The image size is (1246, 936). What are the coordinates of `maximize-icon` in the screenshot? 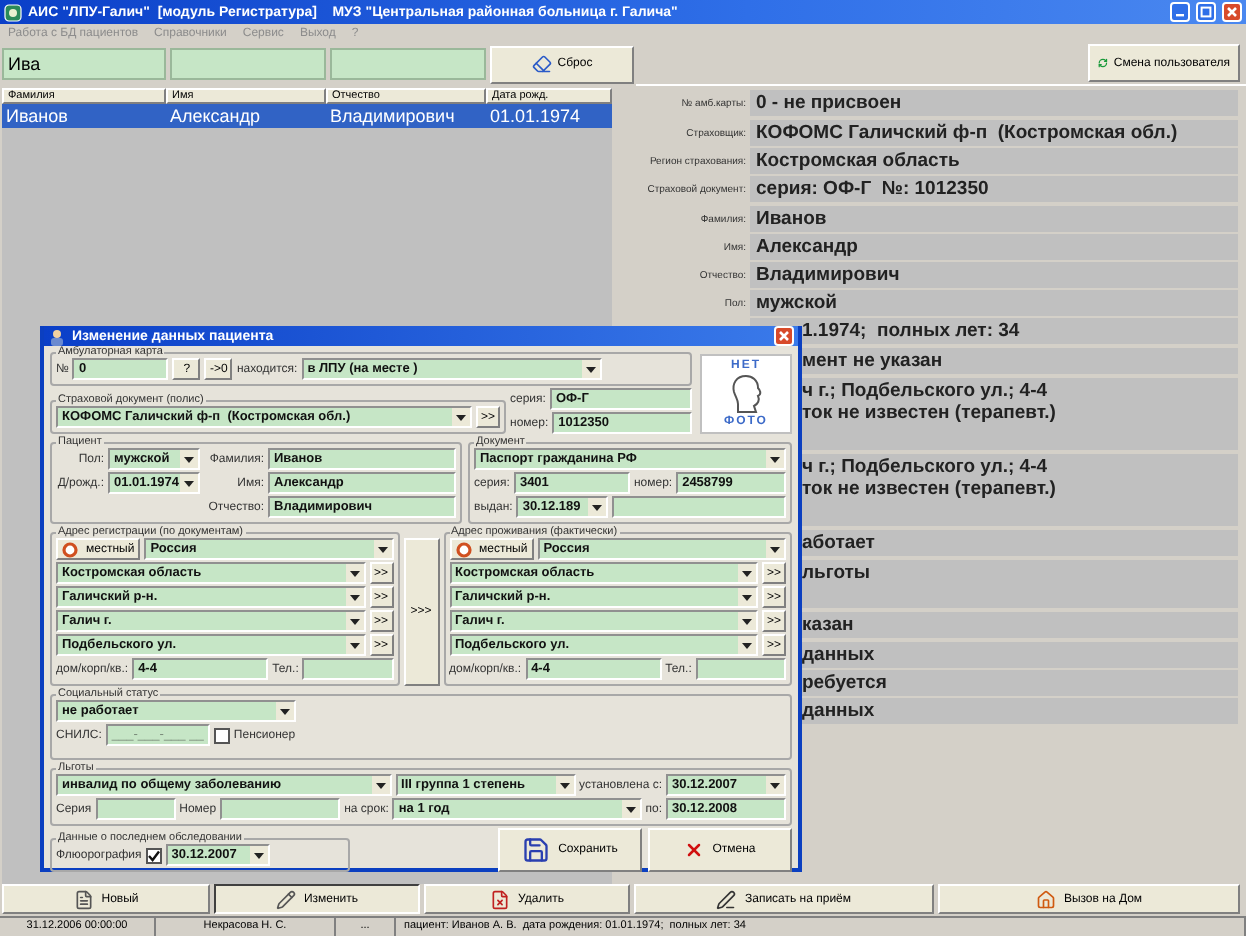 It's located at (1206, 12).